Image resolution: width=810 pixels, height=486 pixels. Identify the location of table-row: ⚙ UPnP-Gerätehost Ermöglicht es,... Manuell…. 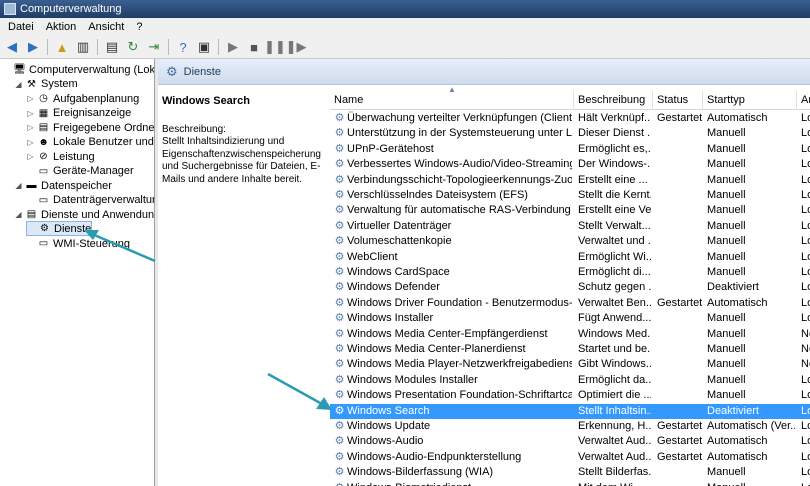
(570, 149).